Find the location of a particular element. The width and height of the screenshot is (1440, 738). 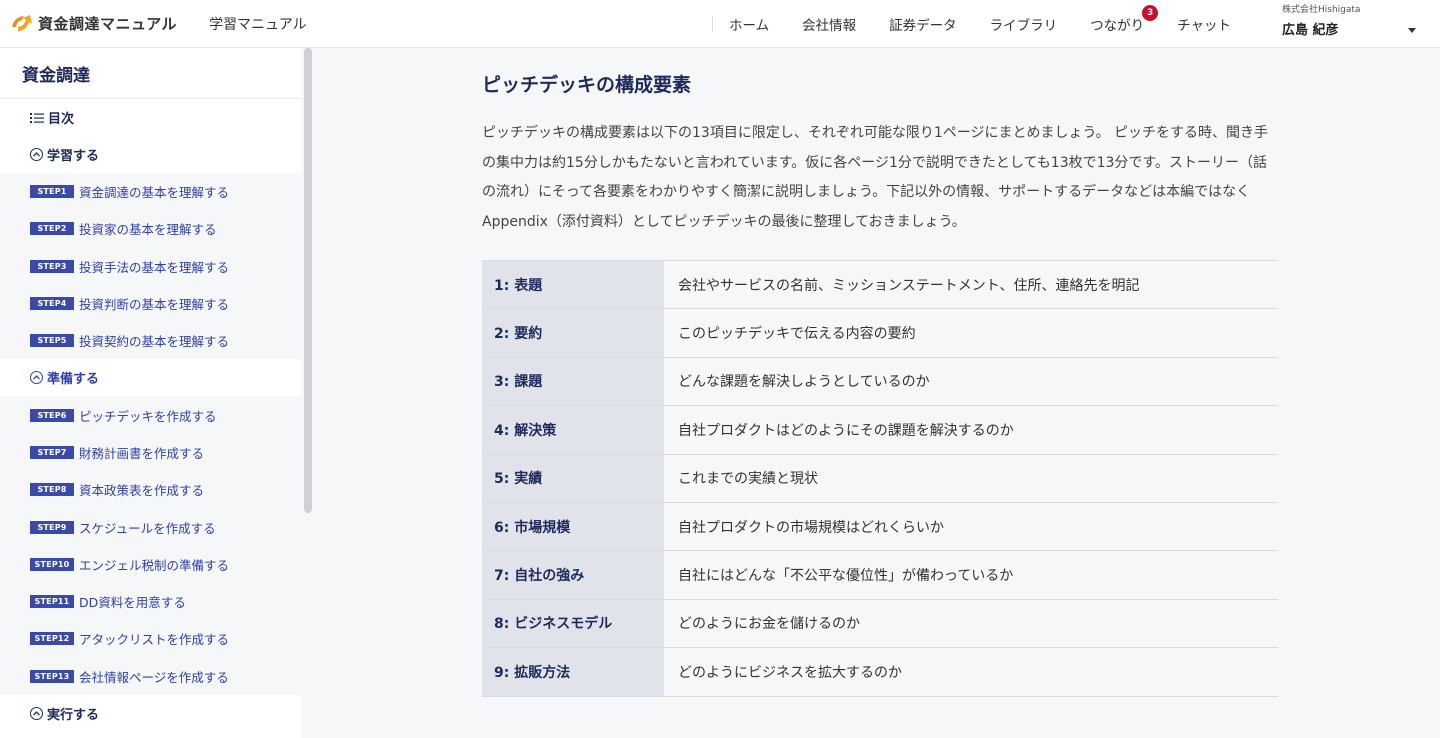

table-row: 1: 表題 会社やサービスの名前、ミッションステートメント、住所、連絡先を明記 is located at coordinates (880, 285).